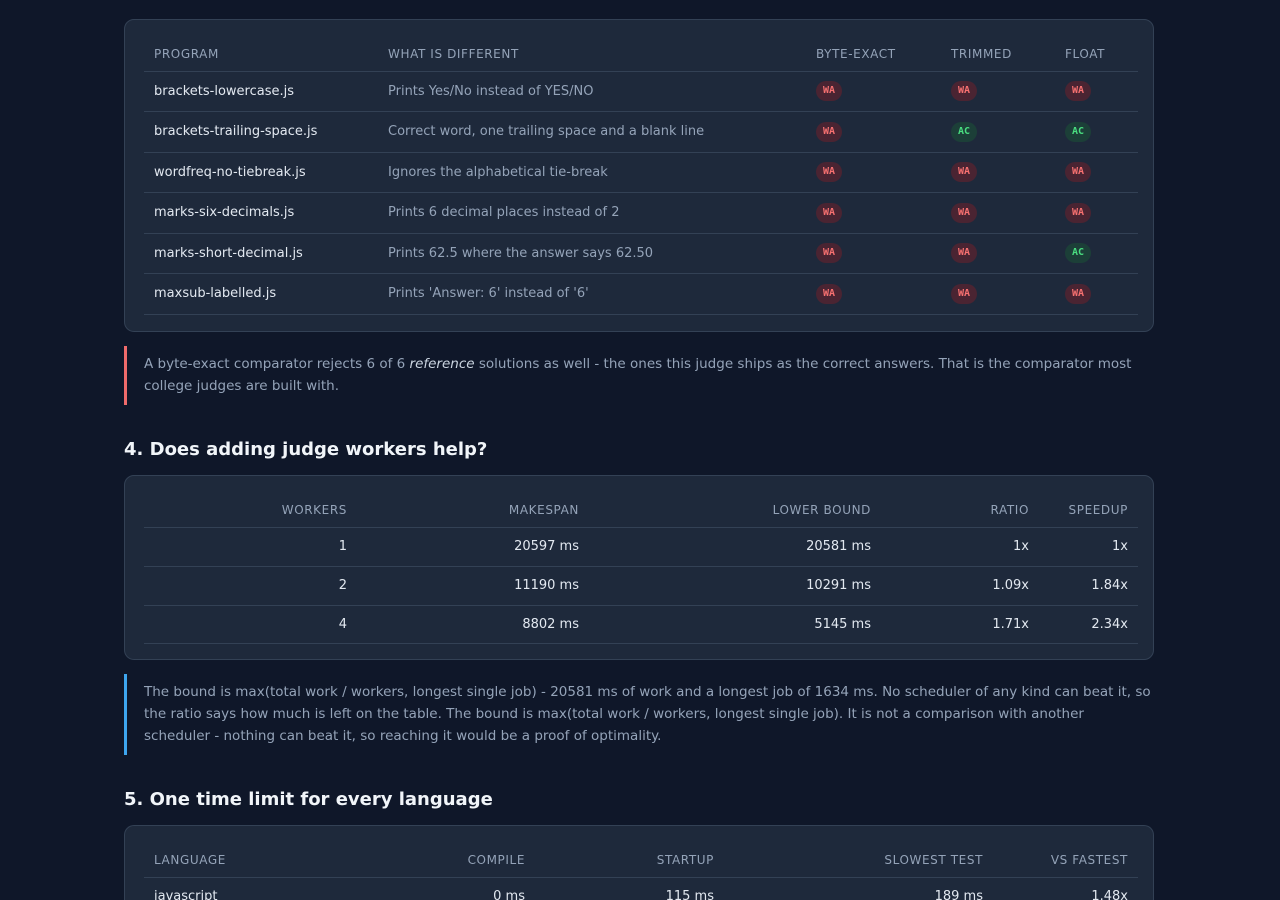  What do you see at coordinates (873, 55) in the screenshot?
I see `col-byte-exact: BYTE-EXACT` at bounding box center [873, 55].